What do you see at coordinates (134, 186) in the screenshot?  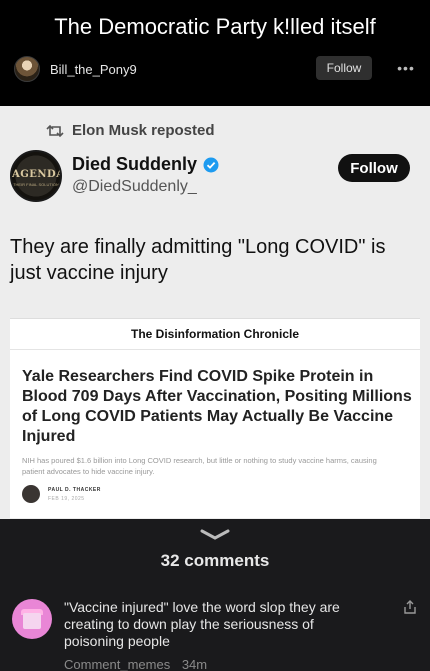 I see `account-handle: @DiedSuddenly_` at bounding box center [134, 186].